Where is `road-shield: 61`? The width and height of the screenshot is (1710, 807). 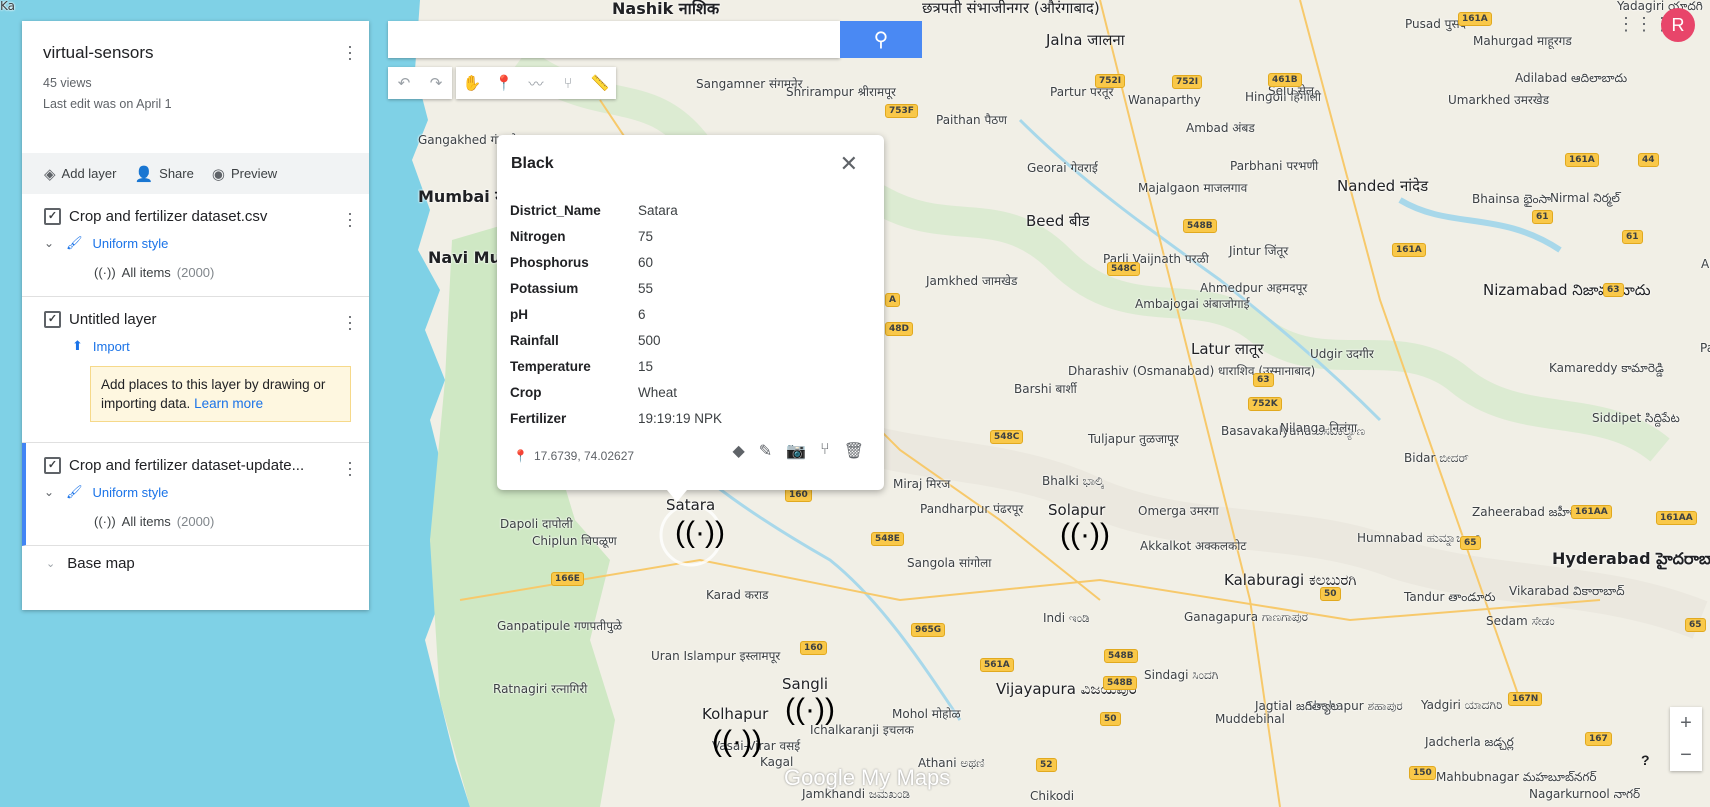
road-shield: 61 is located at coordinates (1632, 237).